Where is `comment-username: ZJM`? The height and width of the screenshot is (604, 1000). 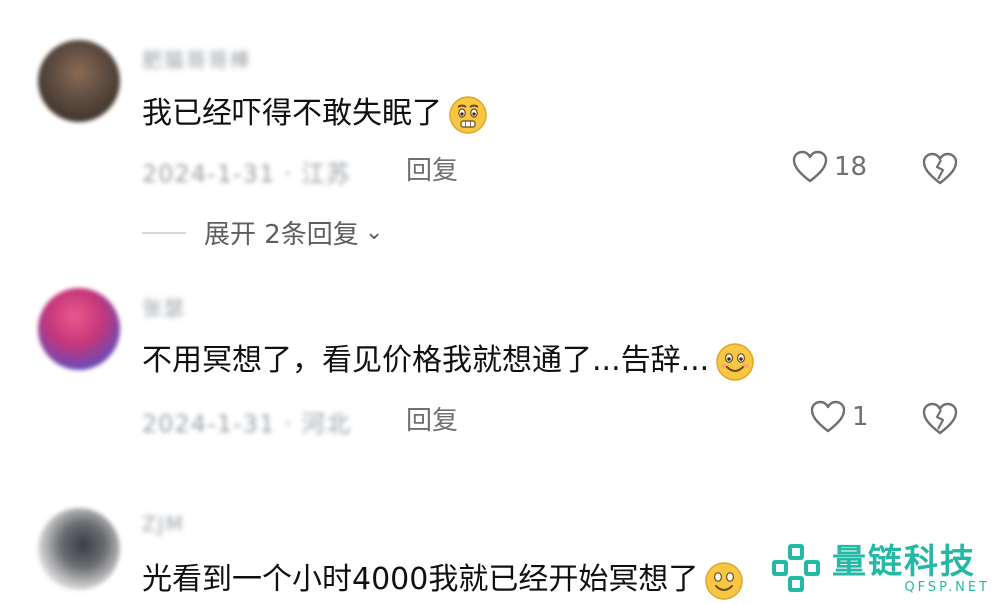
comment-username: ZJM is located at coordinates (163, 524).